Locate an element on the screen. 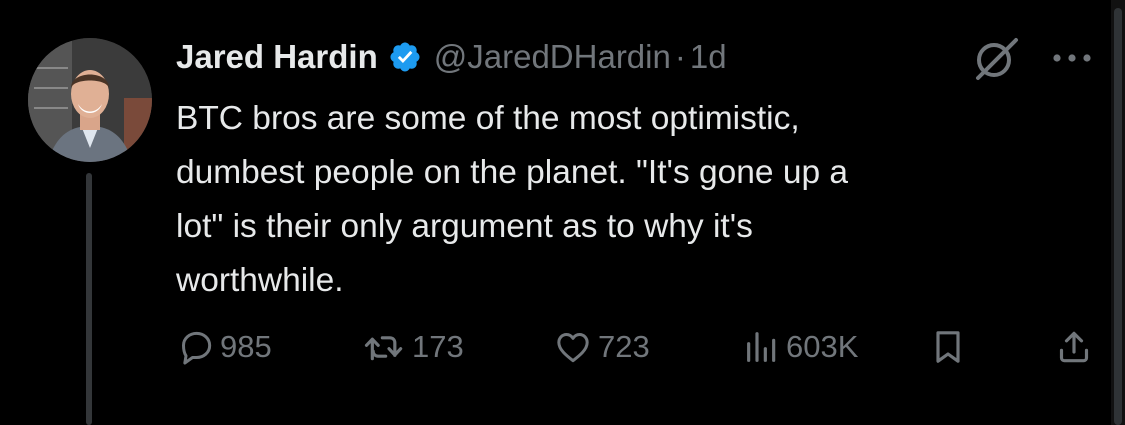 This screenshot has width=1125, height=425. share-icon is located at coordinates (1074, 347).